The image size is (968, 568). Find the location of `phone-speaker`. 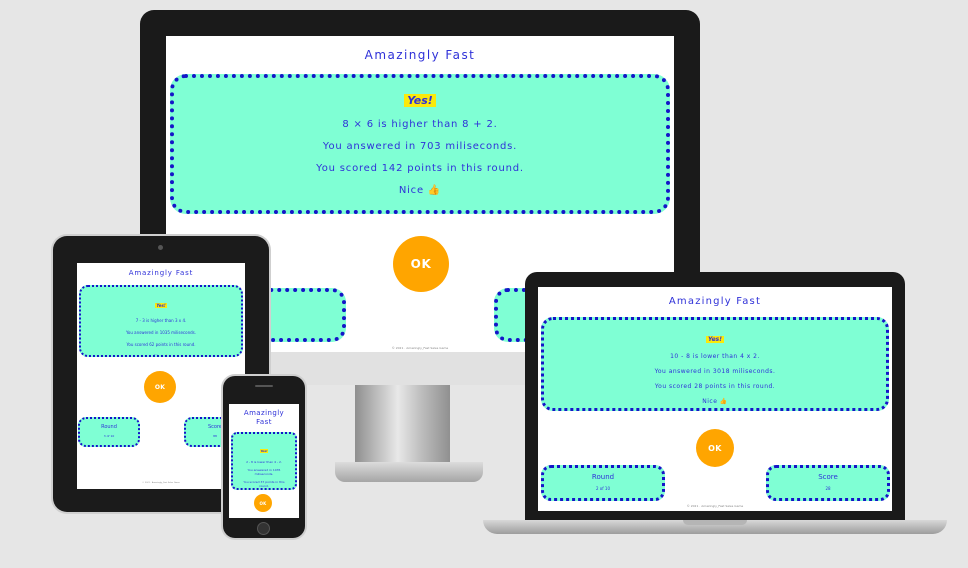

phone-speaker is located at coordinates (264, 386).